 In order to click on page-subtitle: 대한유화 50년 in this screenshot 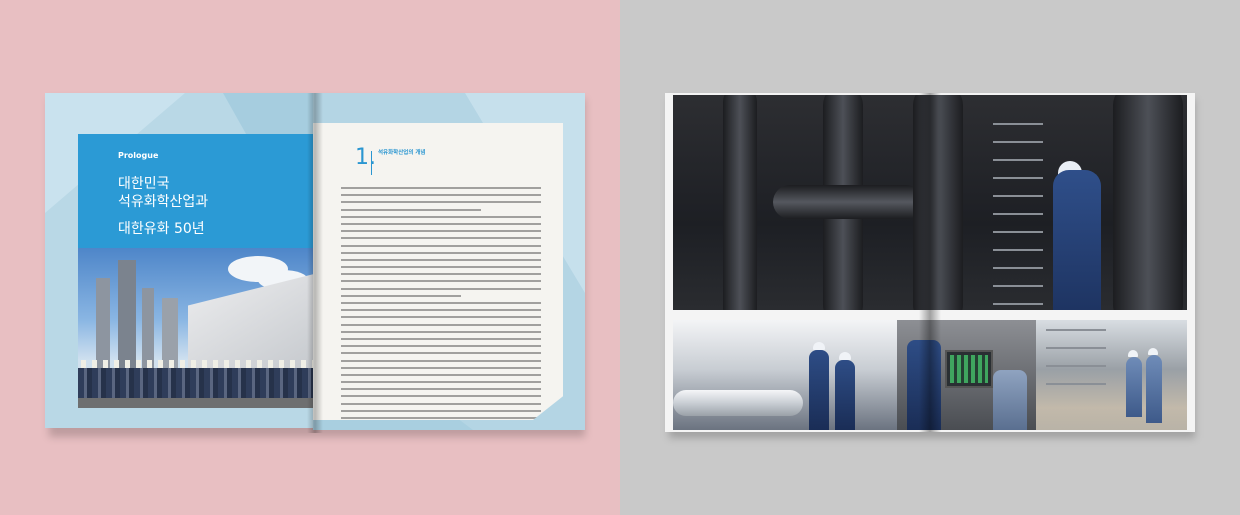, I will do `click(161, 229)`.